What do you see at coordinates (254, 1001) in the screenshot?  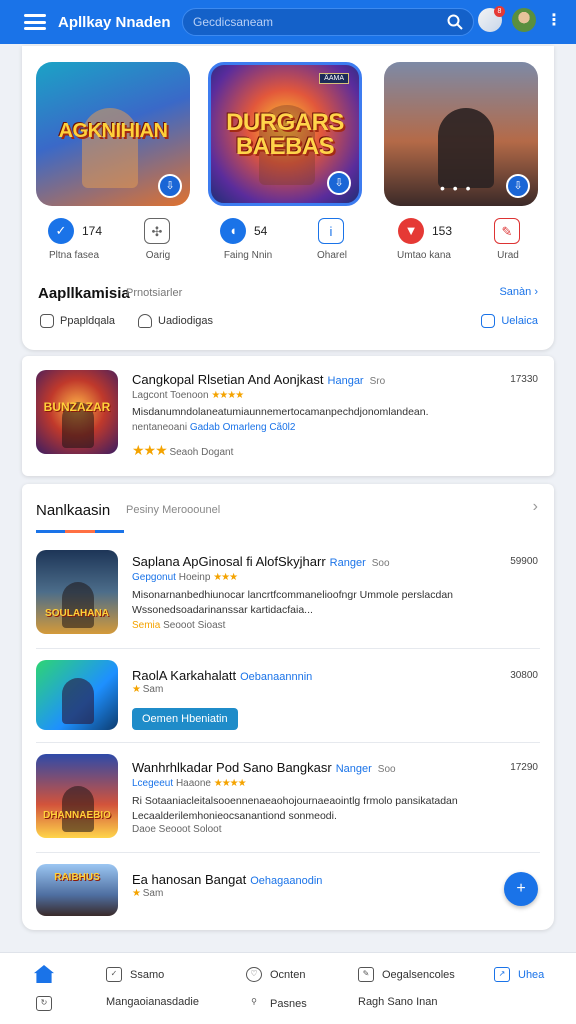 I see `pin-icon: ⚲` at bounding box center [254, 1001].